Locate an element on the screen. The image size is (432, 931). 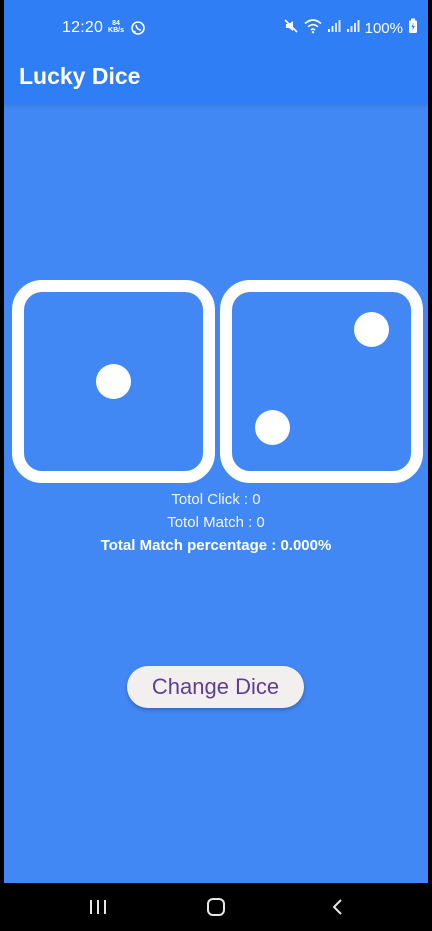
home-icon is located at coordinates (216, 907).